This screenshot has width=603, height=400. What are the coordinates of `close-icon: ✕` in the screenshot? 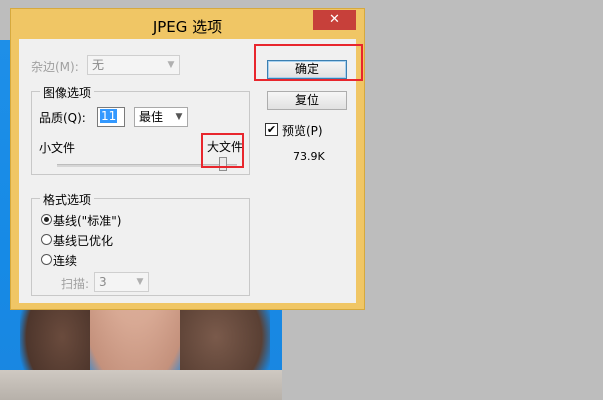 It's located at (334, 19).